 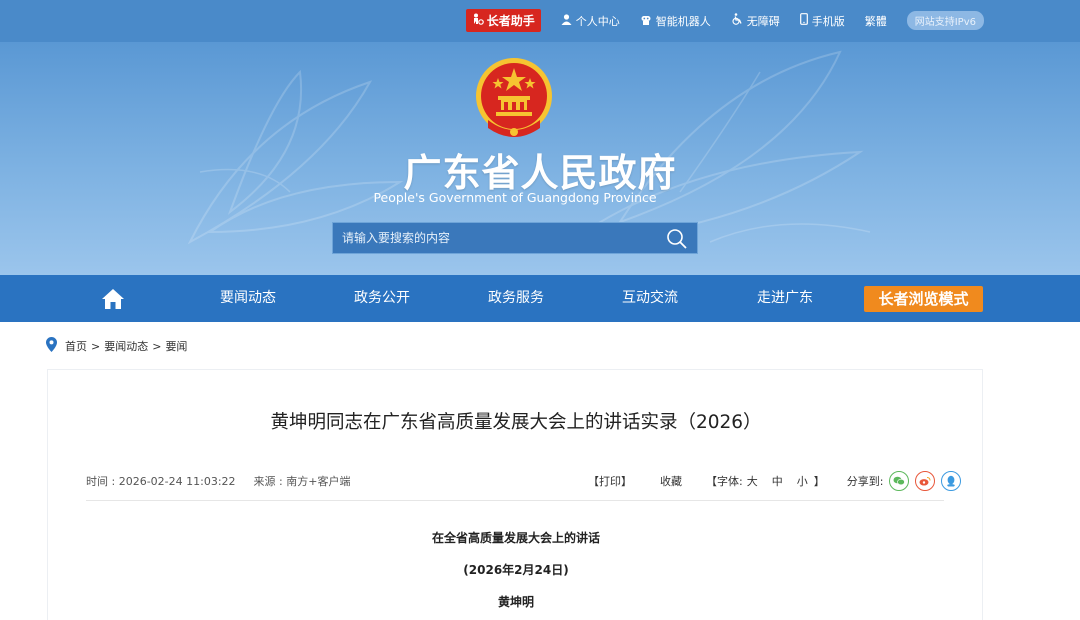 What do you see at coordinates (777, 481) in the screenshot?
I see `font-medium-button: 中` at bounding box center [777, 481].